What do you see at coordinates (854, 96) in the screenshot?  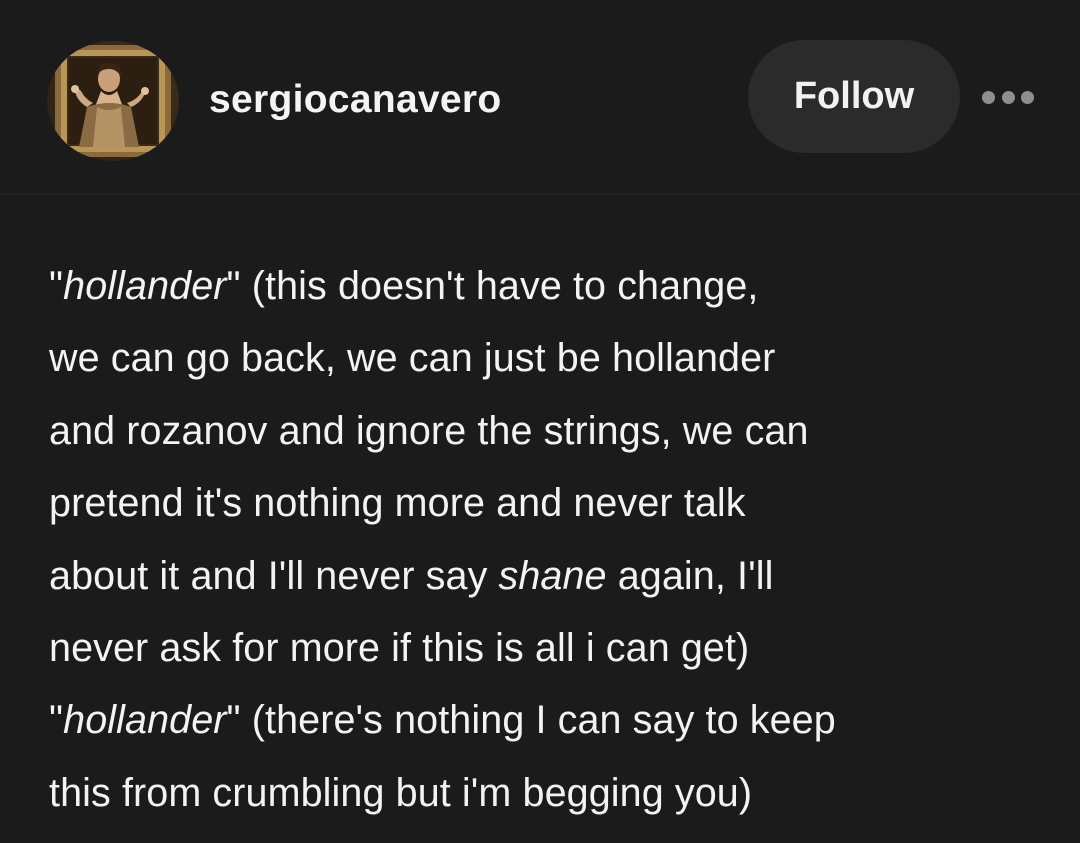 I see `follow-button: Follow` at bounding box center [854, 96].